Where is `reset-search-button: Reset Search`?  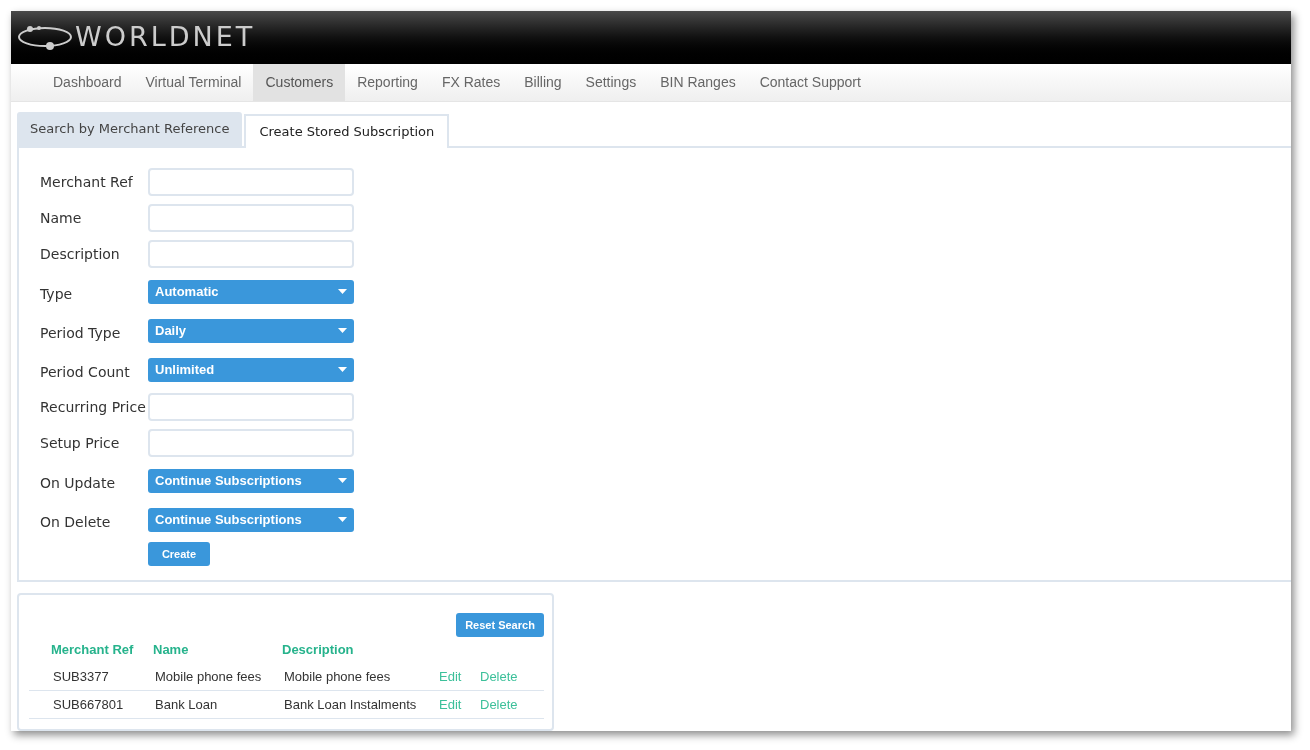
reset-search-button: Reset Search is located at coordinates (500, 625).